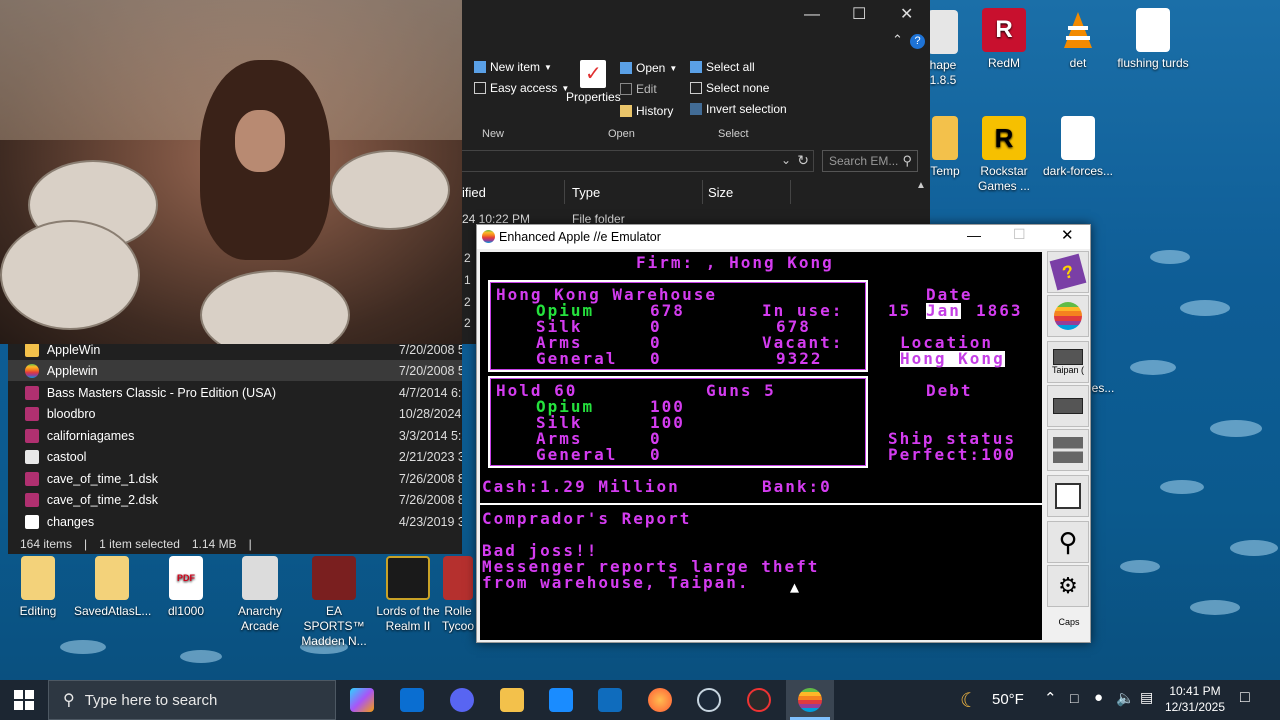  I want to click on swap-disks-icon, so click(1068, 450).